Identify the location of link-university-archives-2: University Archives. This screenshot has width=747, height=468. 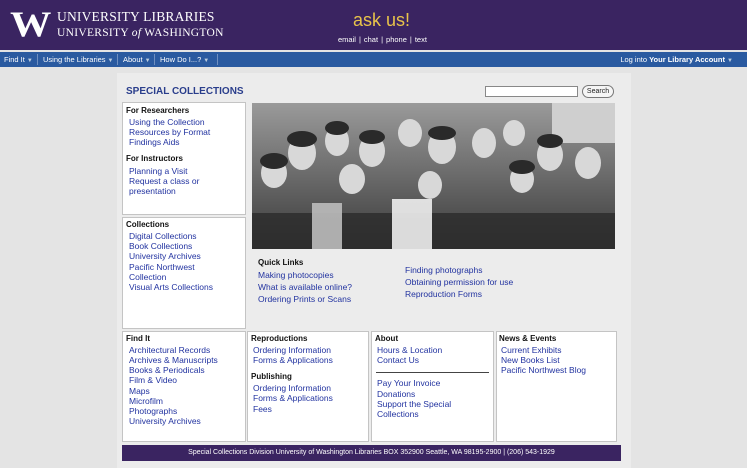
(165, 421).